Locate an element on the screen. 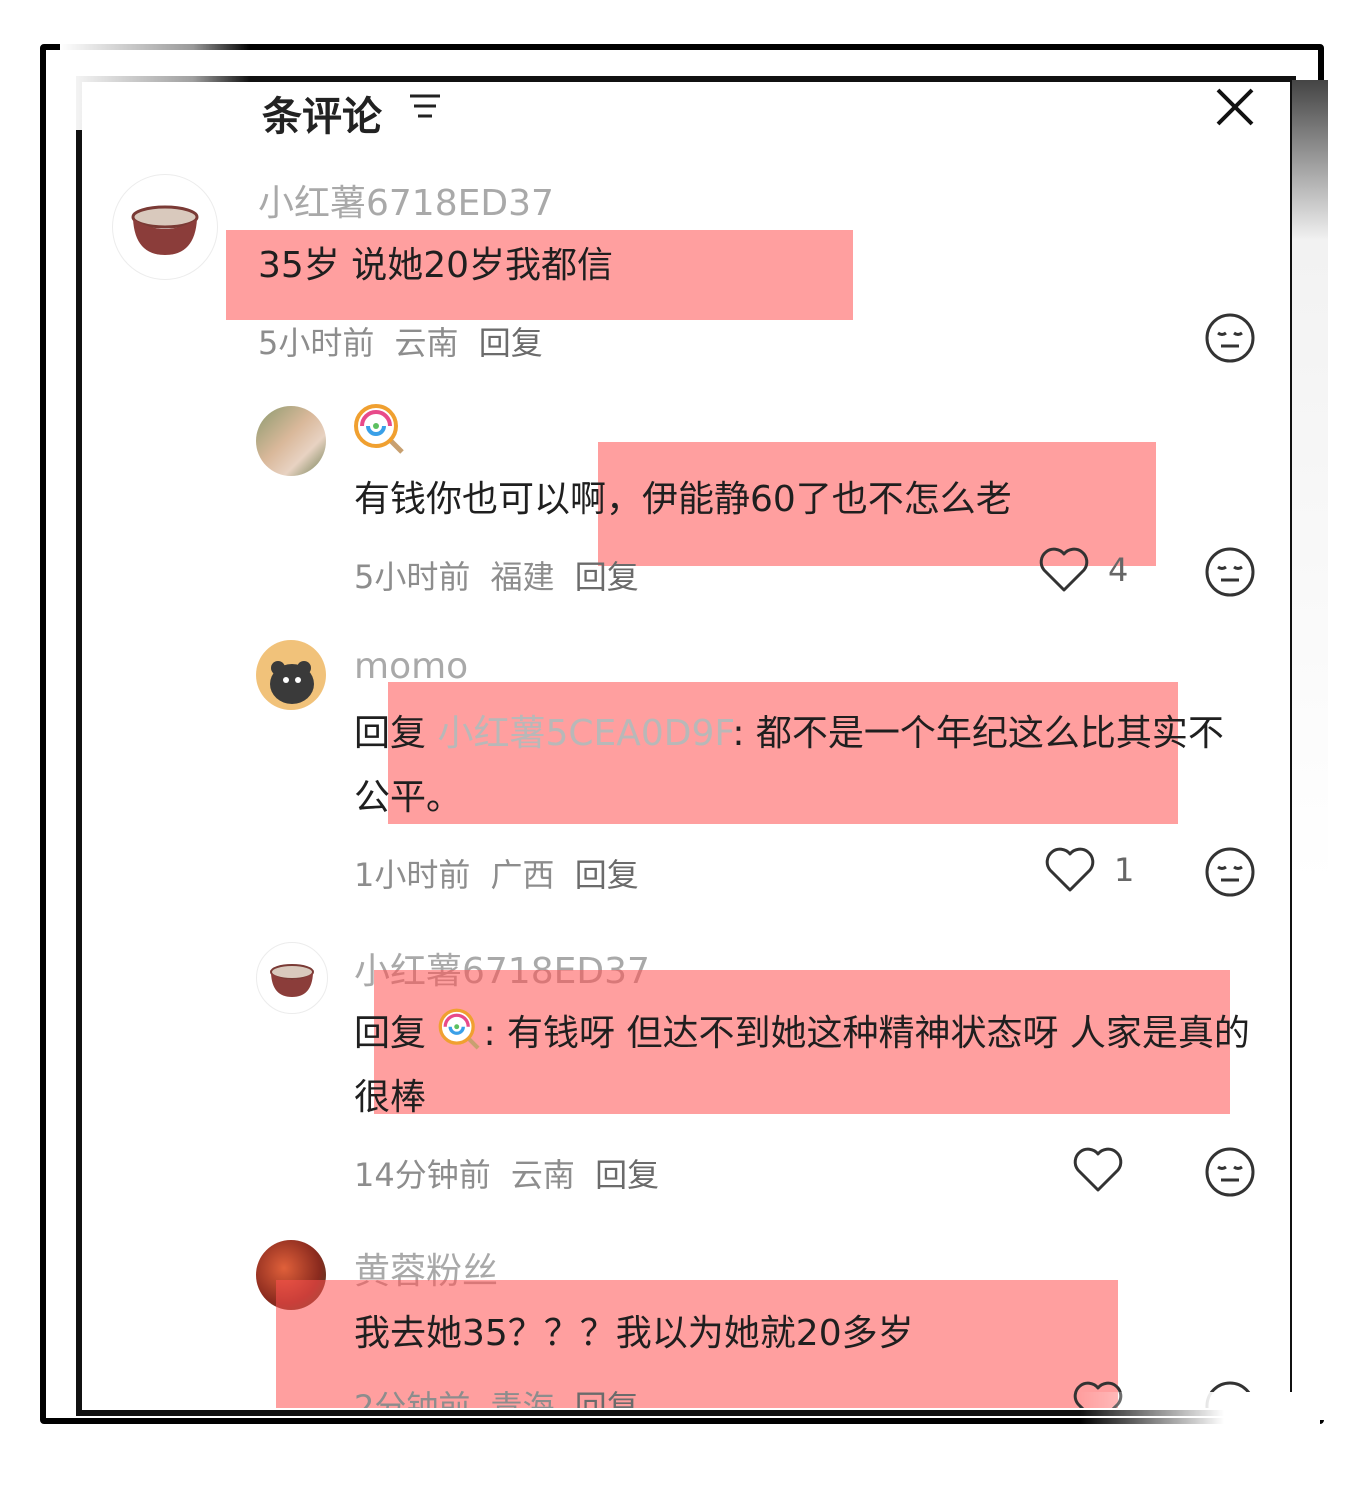  like-button: 4 is located at coordinates (1083, 570).